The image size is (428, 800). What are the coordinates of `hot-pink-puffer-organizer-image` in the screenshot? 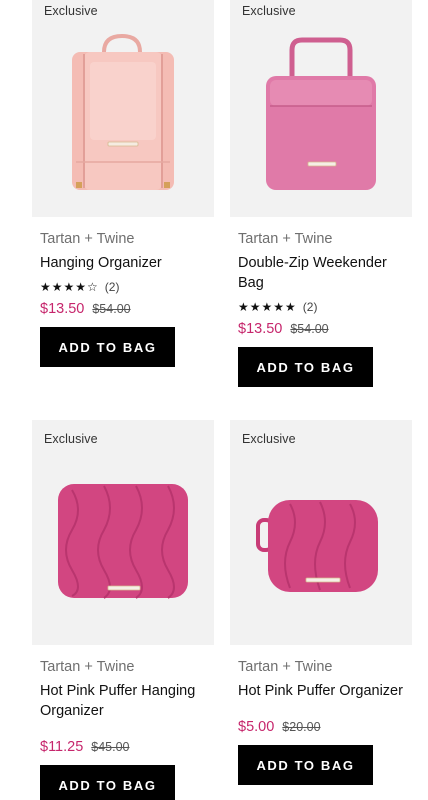 It's located at (317, 546).